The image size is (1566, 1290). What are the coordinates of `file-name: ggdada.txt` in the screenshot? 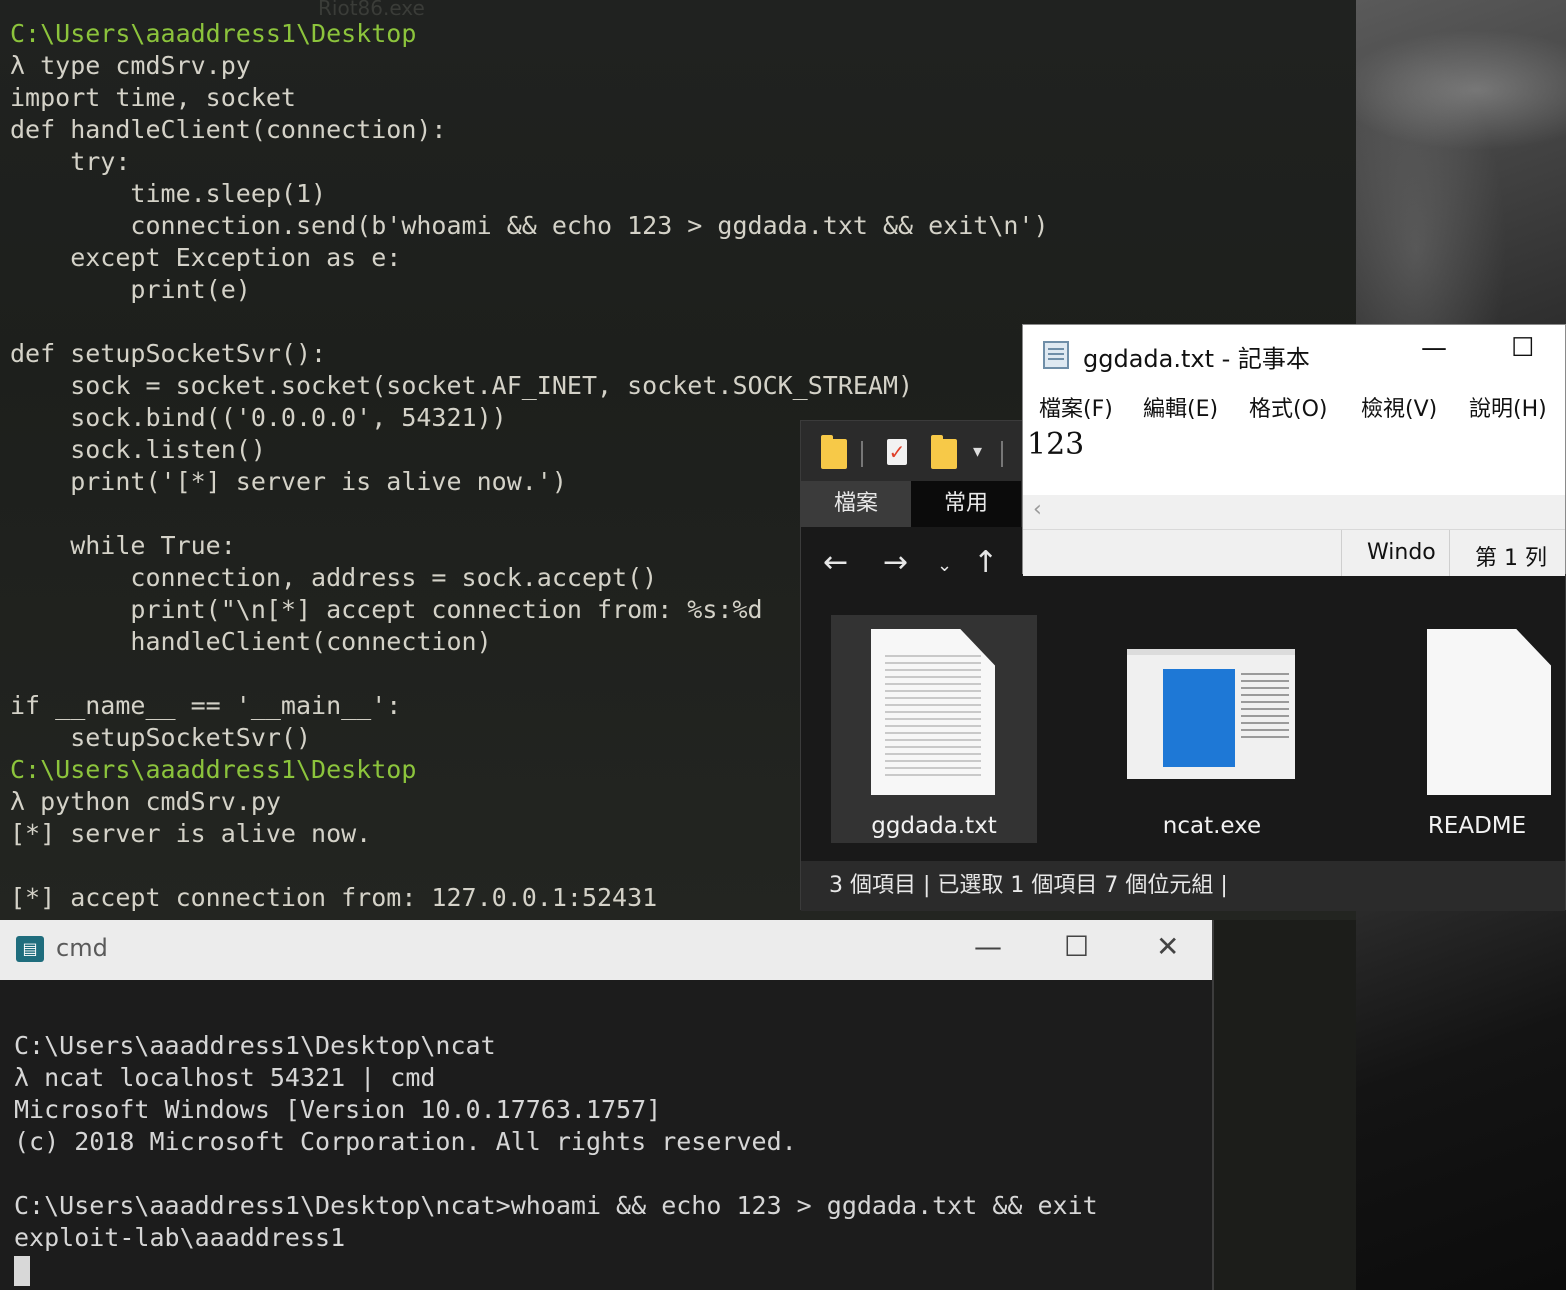 It's located at (934, 826).